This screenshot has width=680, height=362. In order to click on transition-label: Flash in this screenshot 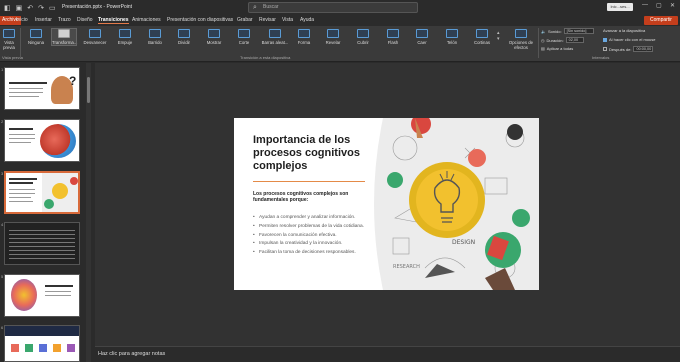, I will do `click(393, 42)`.